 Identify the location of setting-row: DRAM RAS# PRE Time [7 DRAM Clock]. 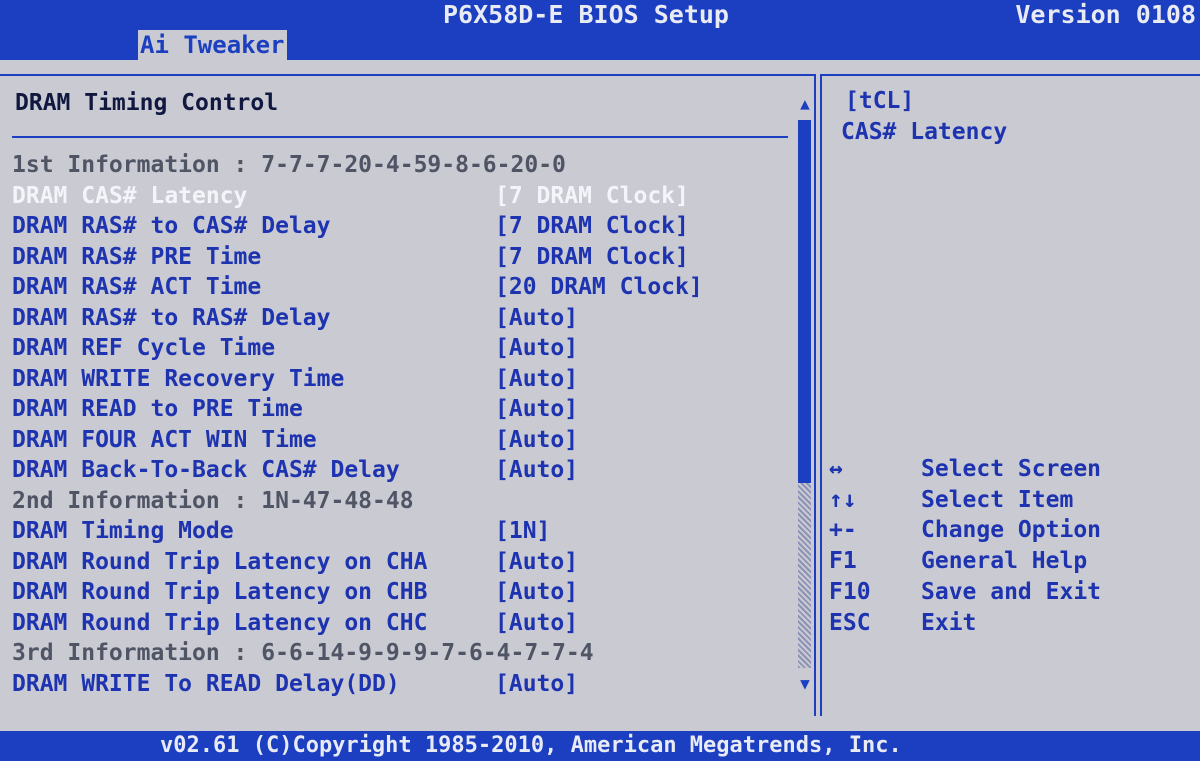
(399, 257).